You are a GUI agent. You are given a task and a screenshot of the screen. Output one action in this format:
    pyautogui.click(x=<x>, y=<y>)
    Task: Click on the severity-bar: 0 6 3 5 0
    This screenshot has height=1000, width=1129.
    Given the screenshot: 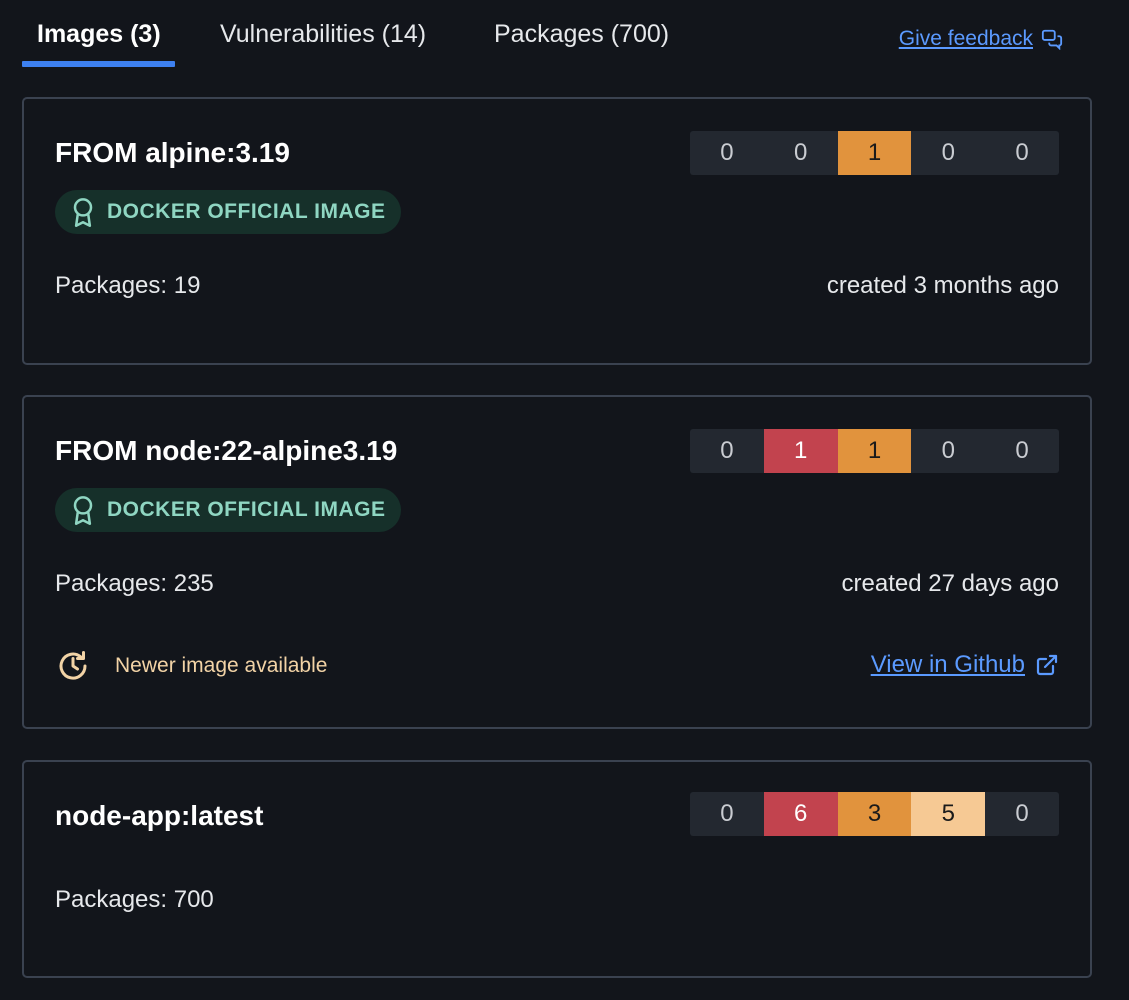 What is the action you would take?
    pyautogui.click(x=874, y=814)
    